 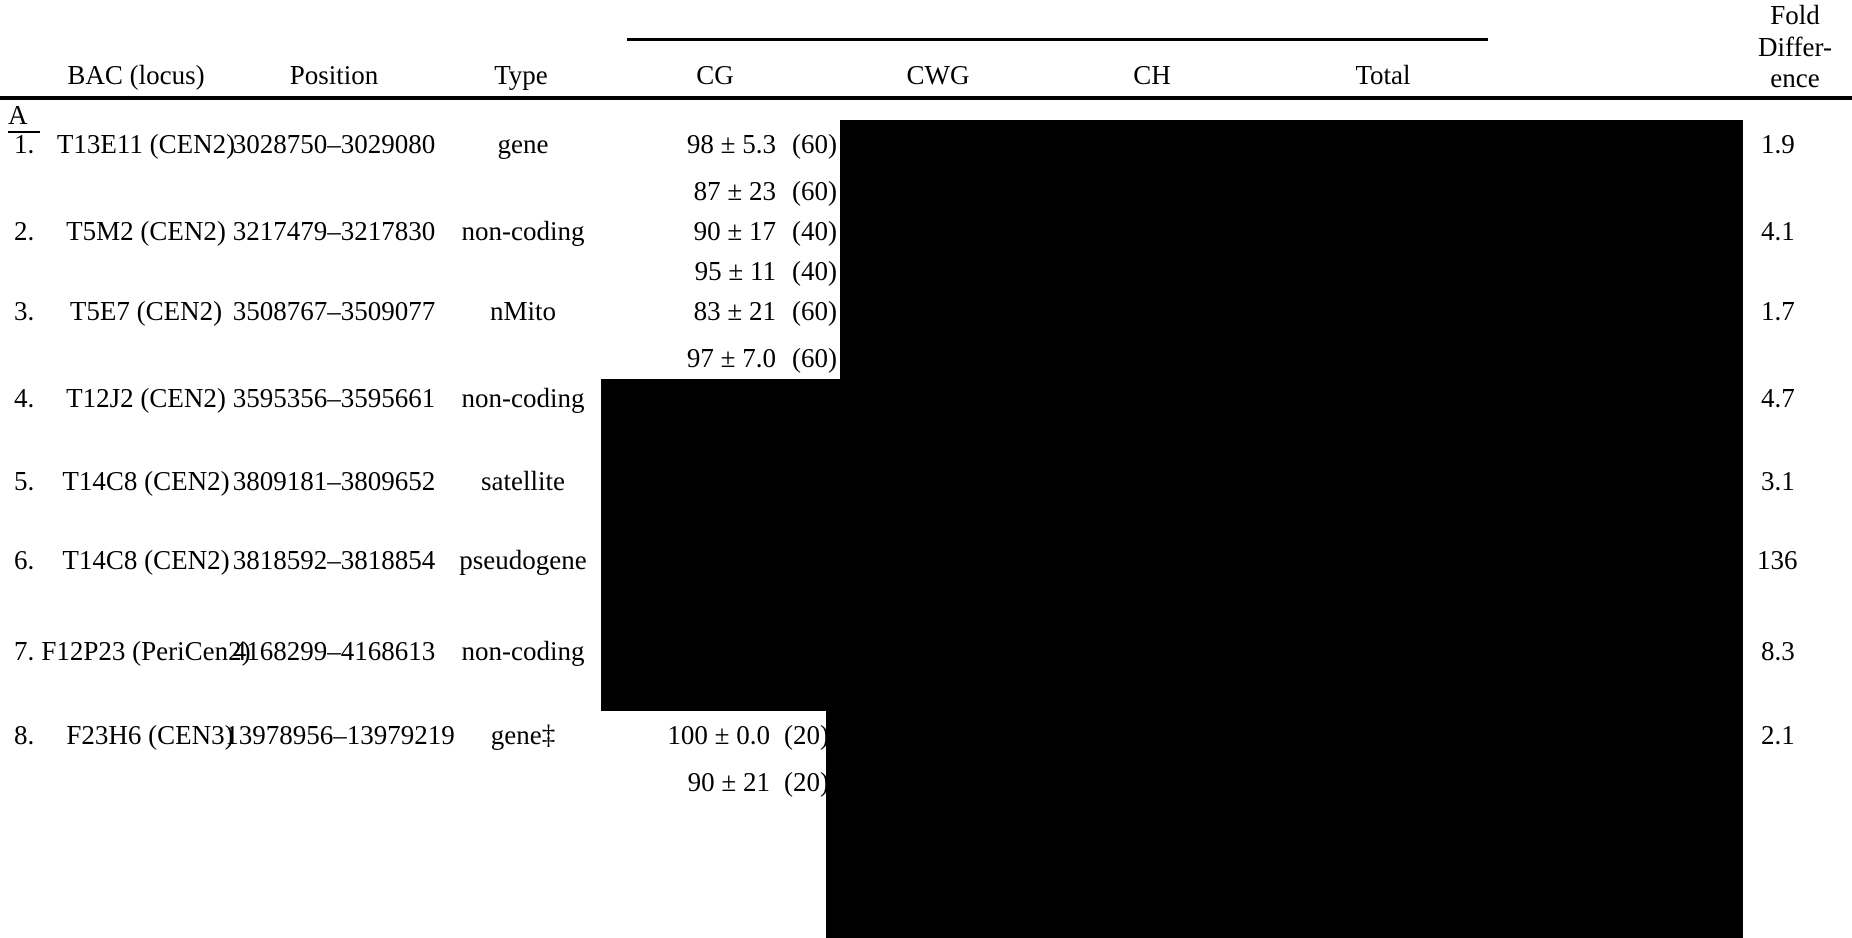 What do you see at coordinates (715, 75) in the screenshot?
I see `column-header-cg: CG` at bounding box center [715, 75].